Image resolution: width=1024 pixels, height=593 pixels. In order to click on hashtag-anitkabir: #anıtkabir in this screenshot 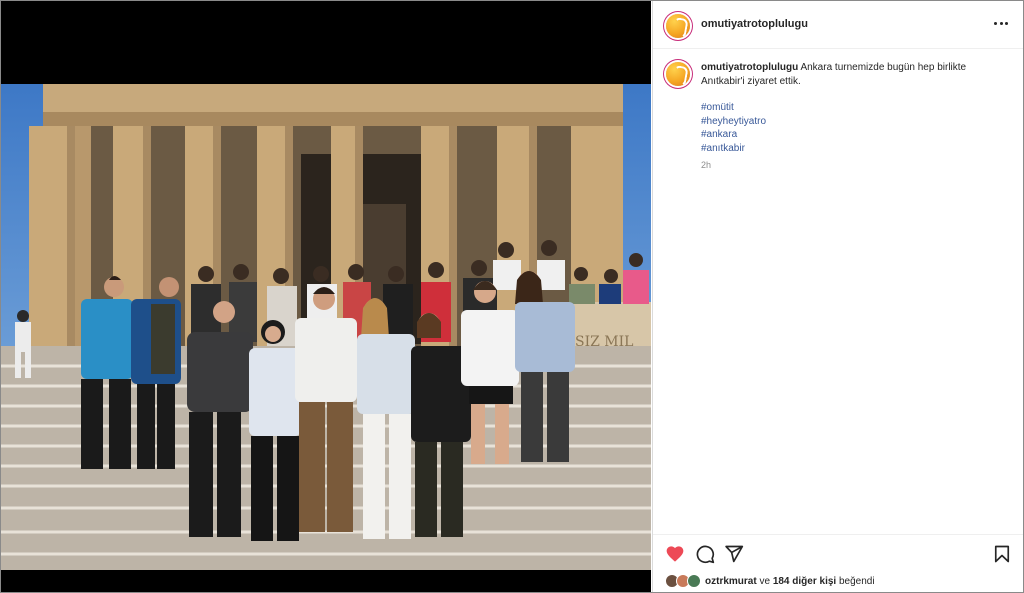, I will do `click(733, 149)`.